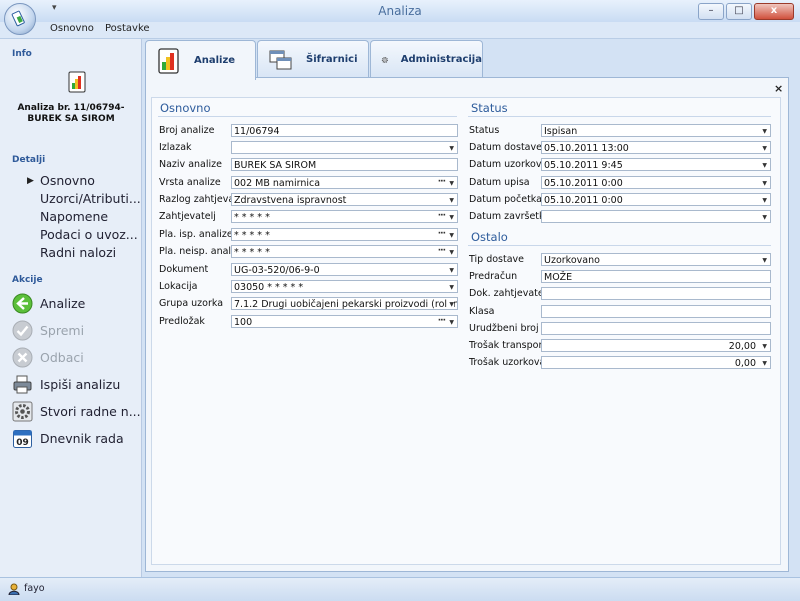  I want to click on chart-document-icon, so click(168, 60).